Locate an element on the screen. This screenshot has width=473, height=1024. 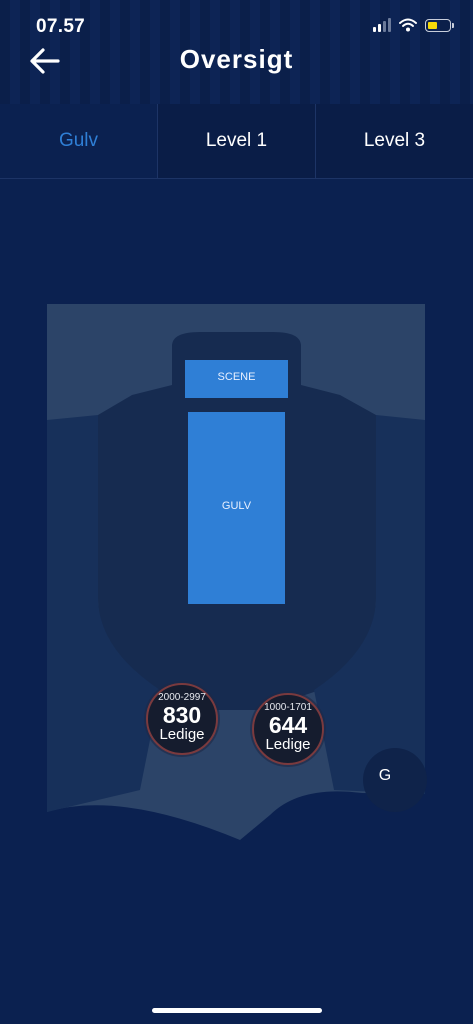
floor-label: GULV is located at coordinates (236, 506).